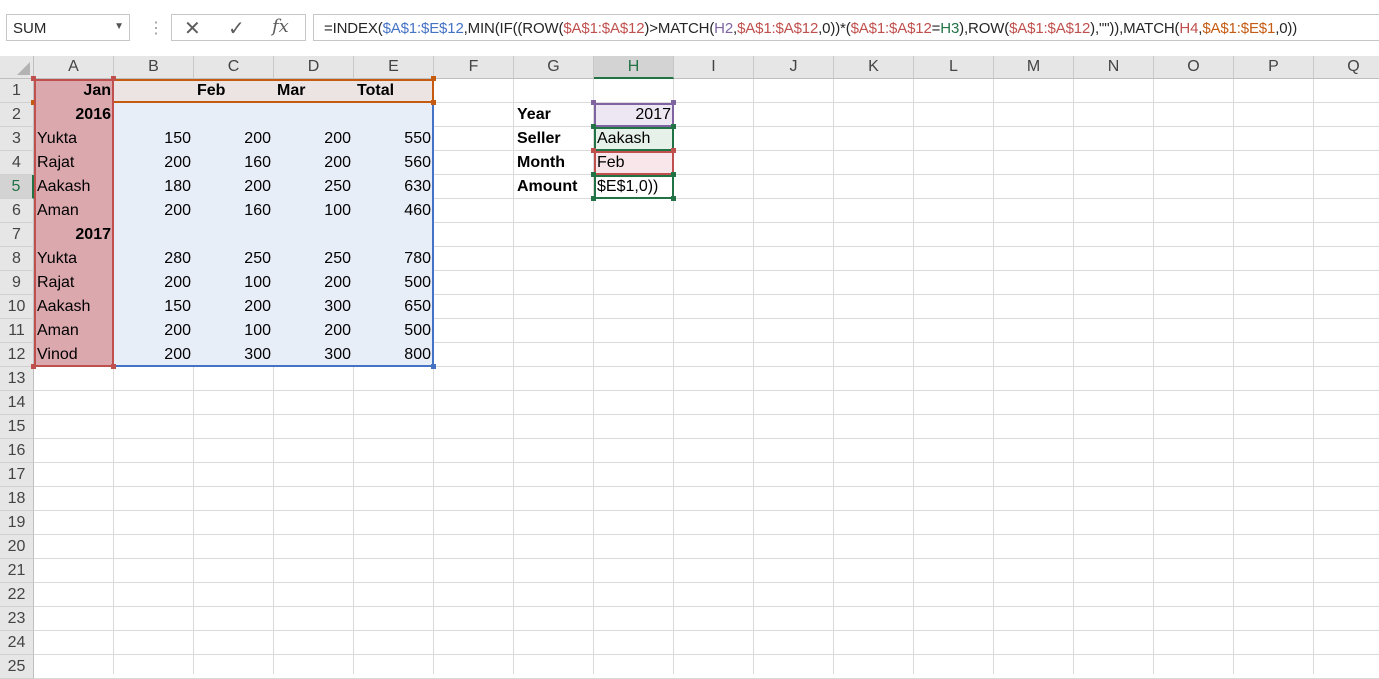 This screenshot has height=679, width=1379. I want to click on cell-e8: 780, so click(394, 259).